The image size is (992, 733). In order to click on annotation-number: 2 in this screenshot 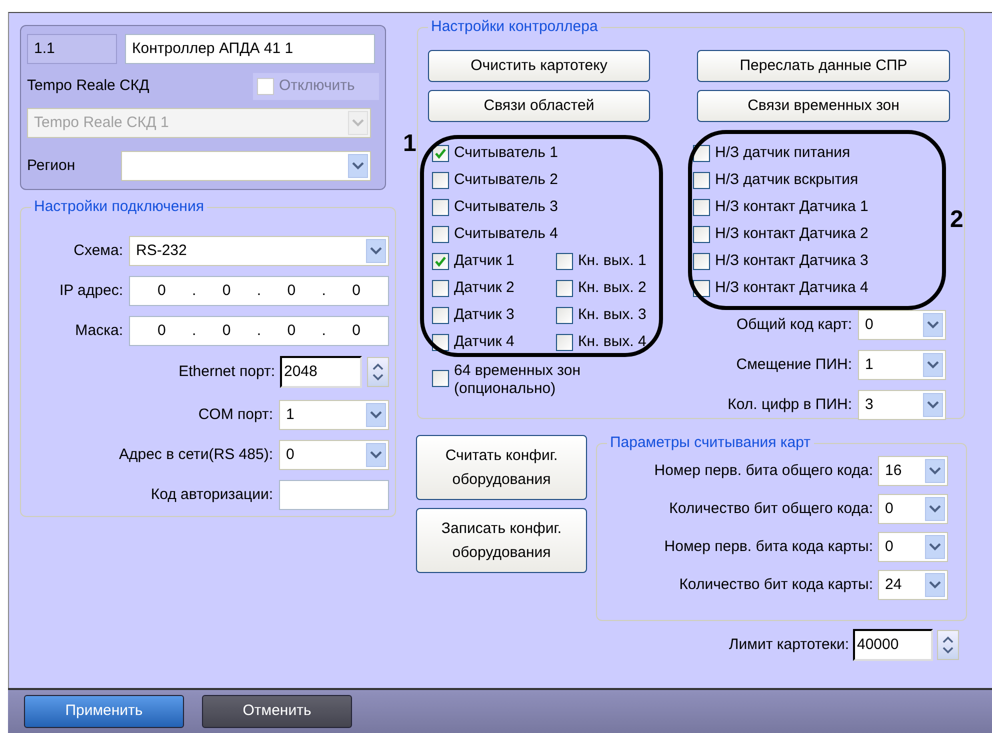, I will do `click(957, 220)`.